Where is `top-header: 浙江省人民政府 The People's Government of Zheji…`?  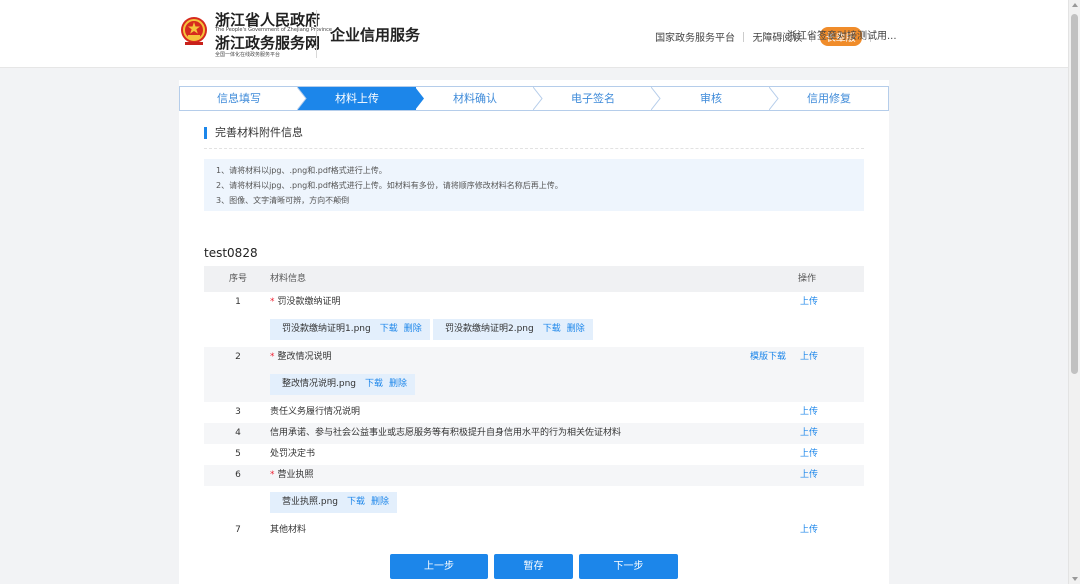 top-header: 浙江省人民政府 The People's Government of Zheji… is located at coordinates (534, 34).